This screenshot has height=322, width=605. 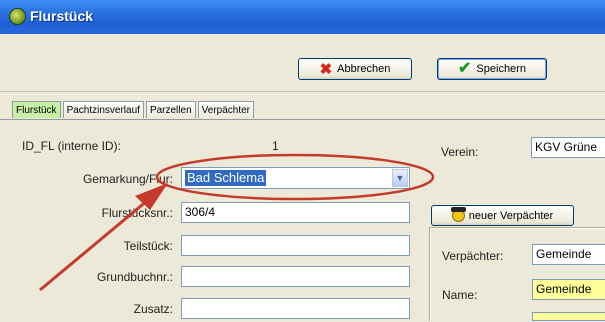 I want to click on highlight-circle, so click(x=295, y=177).